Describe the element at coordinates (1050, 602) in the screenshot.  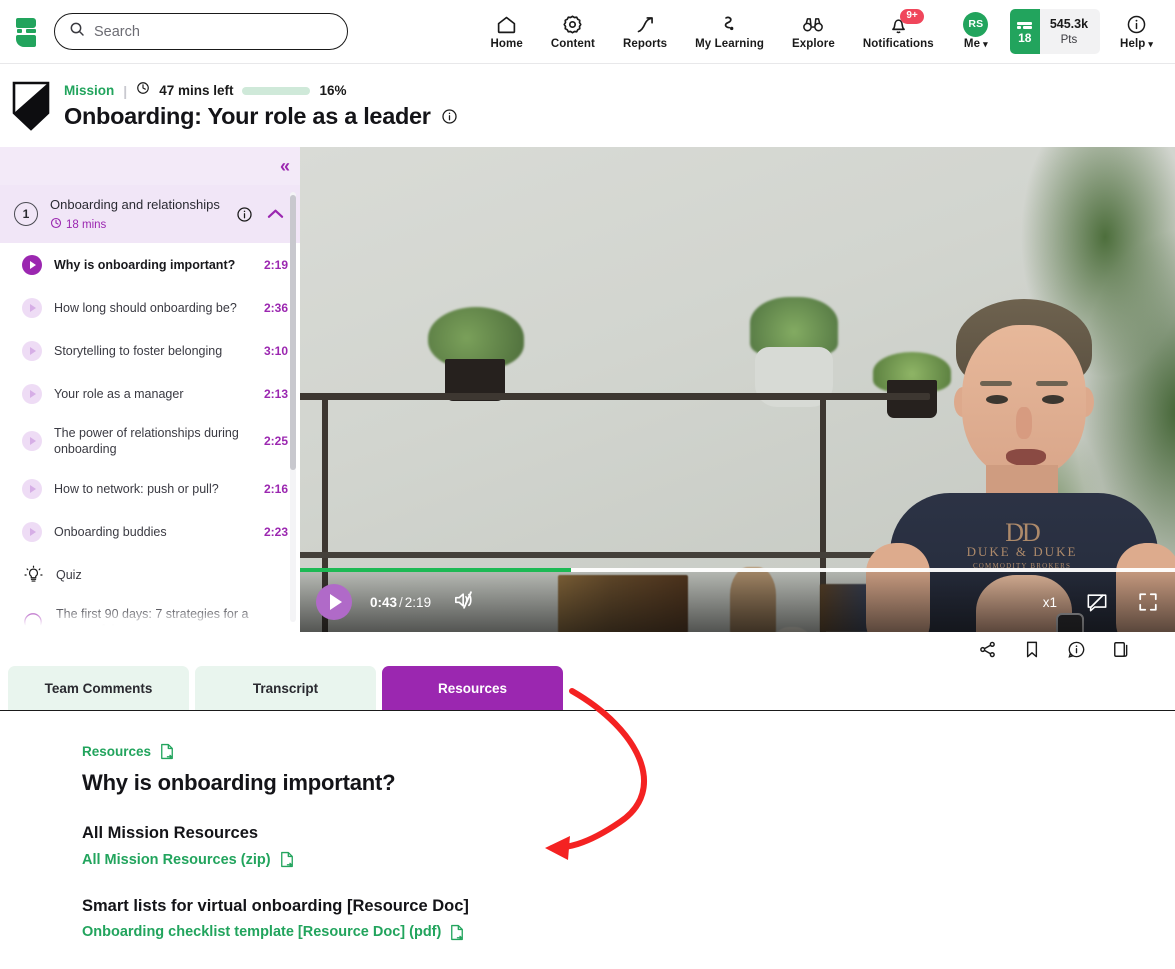
I see `playback-speed-button: x1` at that location.